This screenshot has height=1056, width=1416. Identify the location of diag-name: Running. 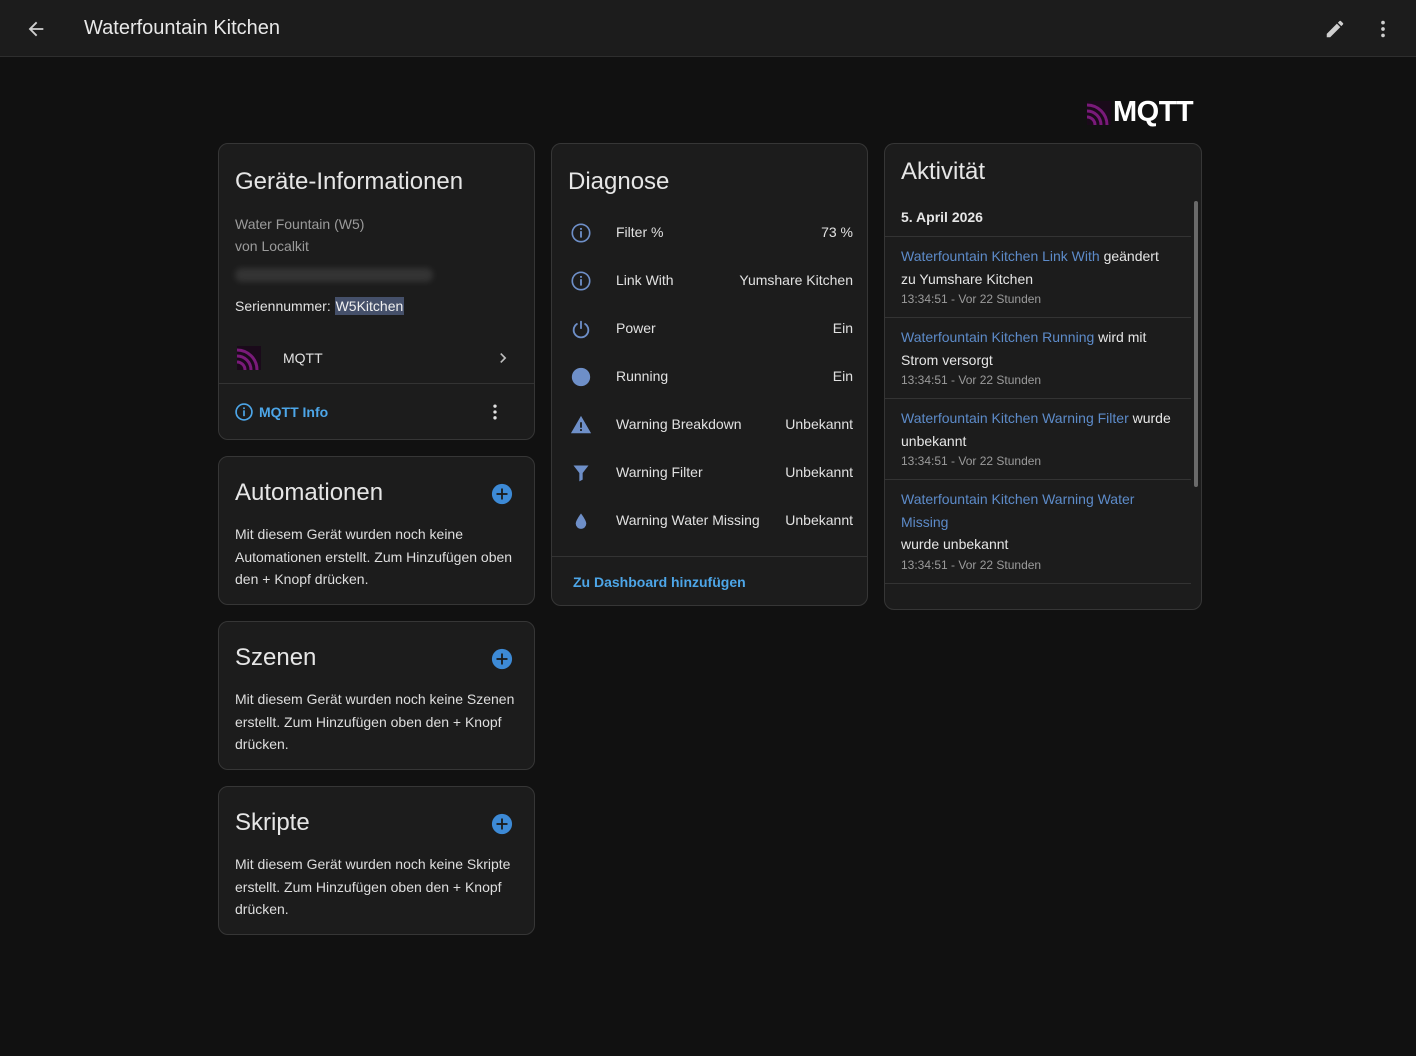
(642, 376).